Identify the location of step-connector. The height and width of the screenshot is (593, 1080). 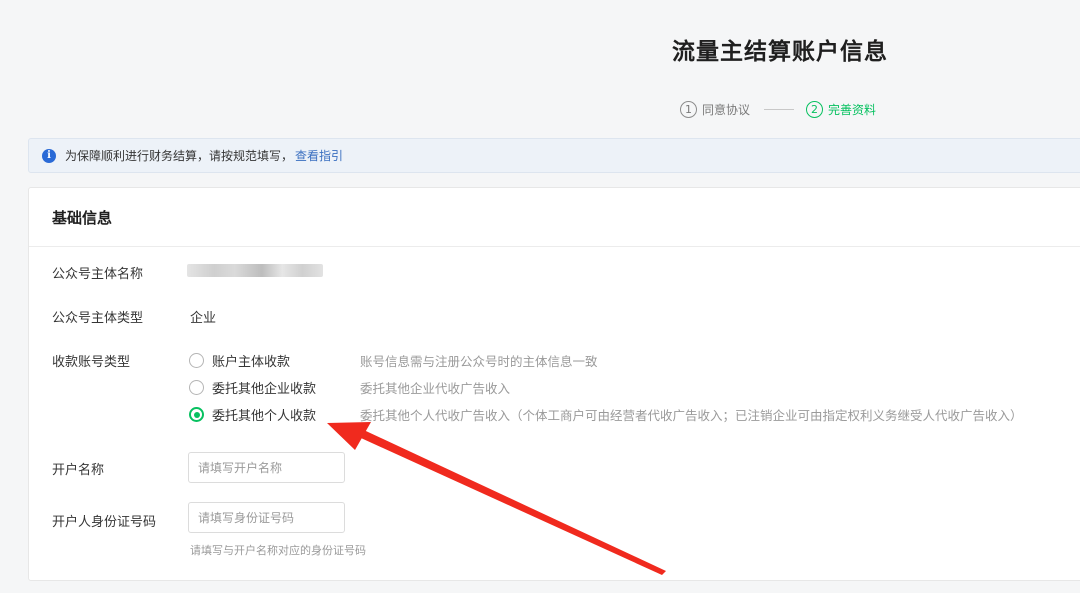
(779, 109).